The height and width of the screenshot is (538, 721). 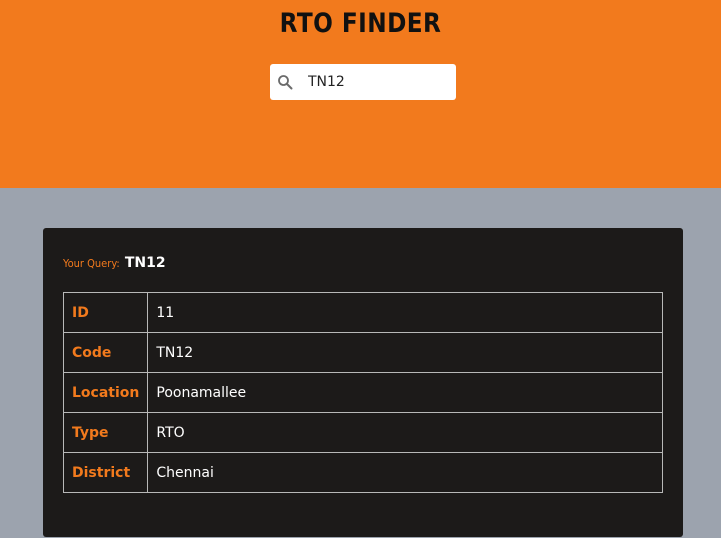 What do you see at coordinates (91, 263) in the screenshot?
I see `query-label: Your Query:` at bounding box center [91, 263].